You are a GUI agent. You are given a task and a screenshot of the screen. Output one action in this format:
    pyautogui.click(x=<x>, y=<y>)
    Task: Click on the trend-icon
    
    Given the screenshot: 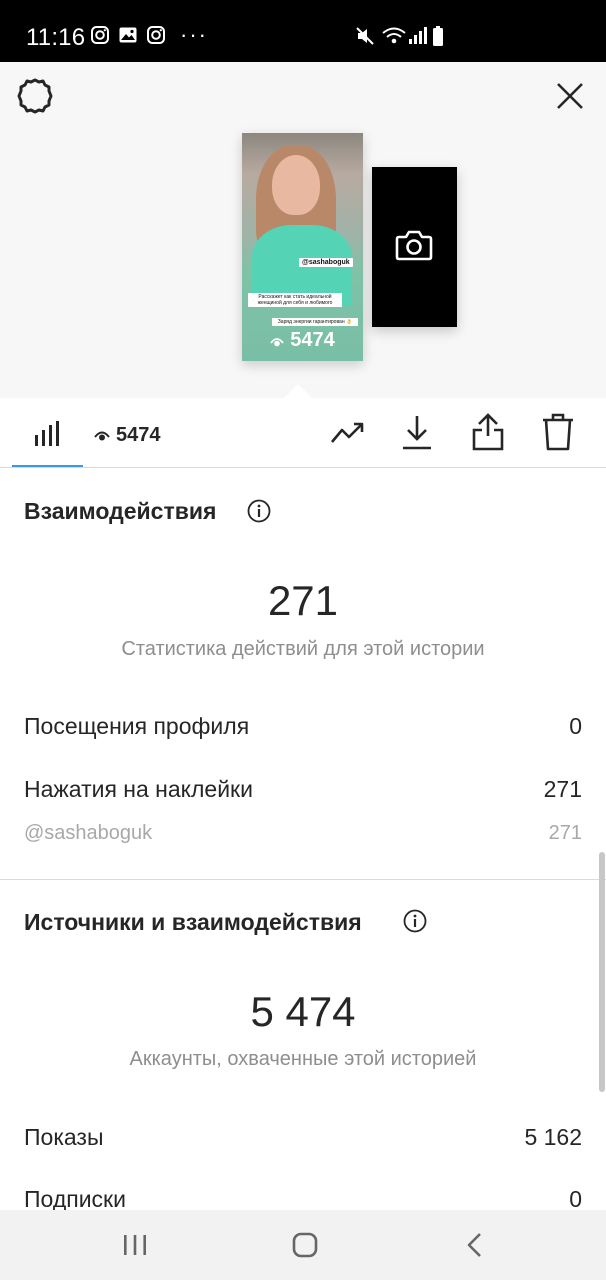 What is the action you would take?
    pyautogui.click(x=348, y=433)
    